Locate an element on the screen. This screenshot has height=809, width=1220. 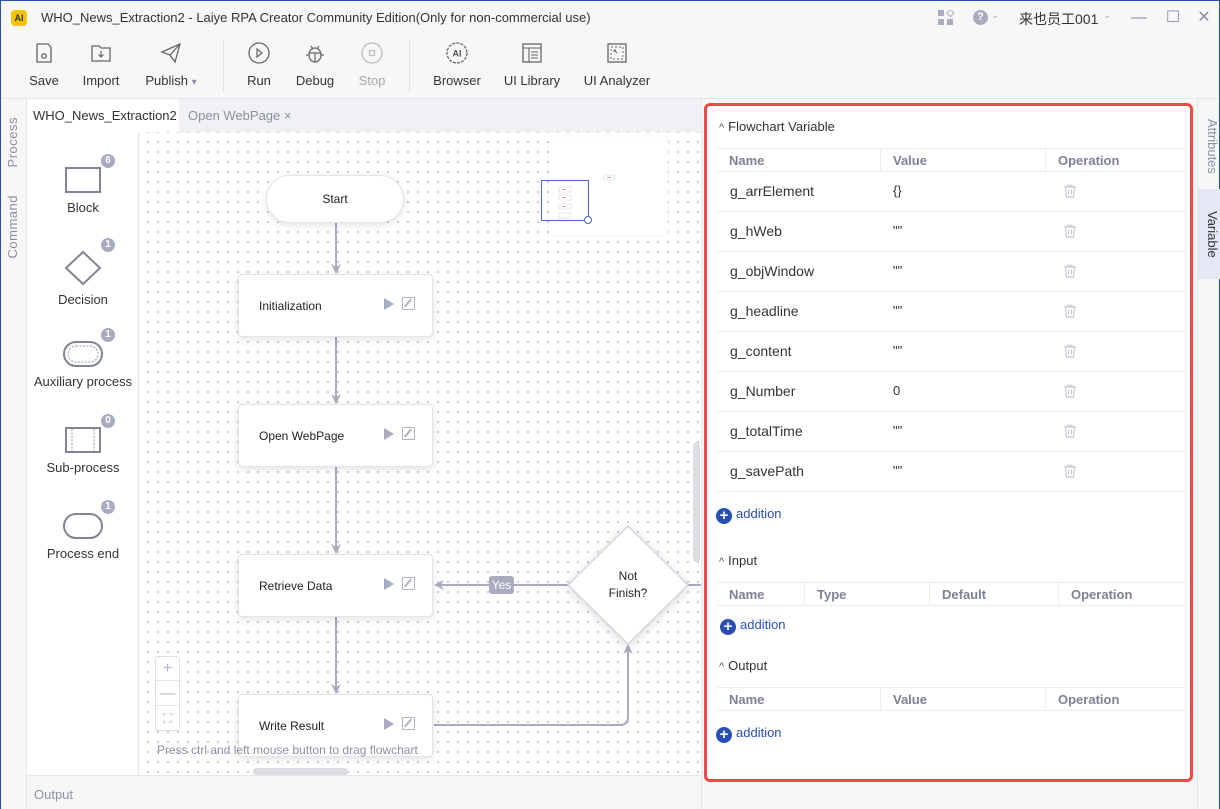
block-node-initialization: Initialization is located at coordinates (335, 305).